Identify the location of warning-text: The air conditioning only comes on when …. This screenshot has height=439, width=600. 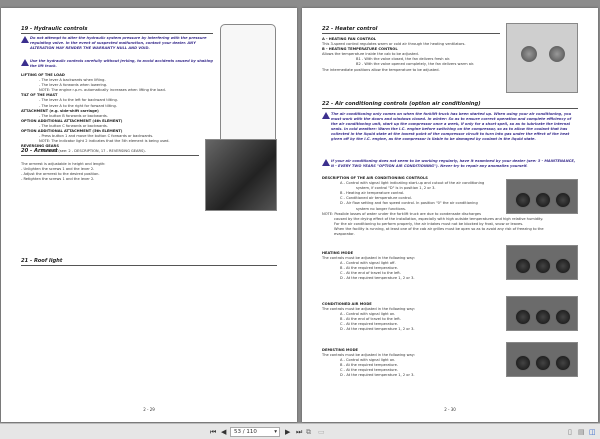
(451, 126).